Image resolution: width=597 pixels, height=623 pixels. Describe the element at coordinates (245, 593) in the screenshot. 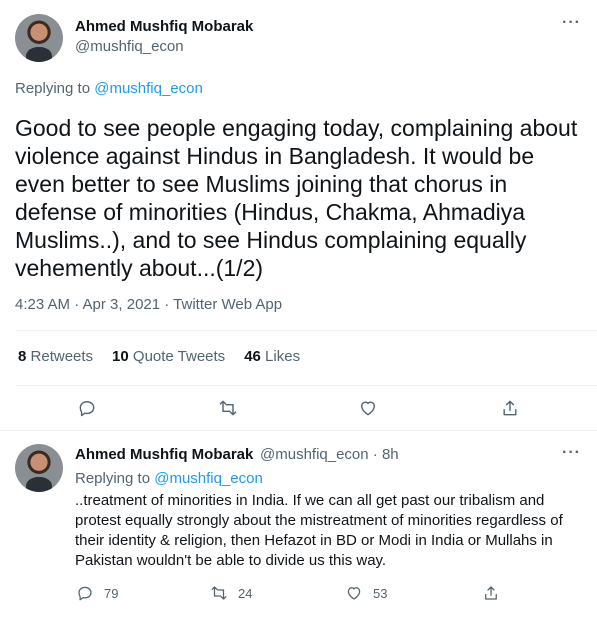

I see `retweet-count: 24` at that location.